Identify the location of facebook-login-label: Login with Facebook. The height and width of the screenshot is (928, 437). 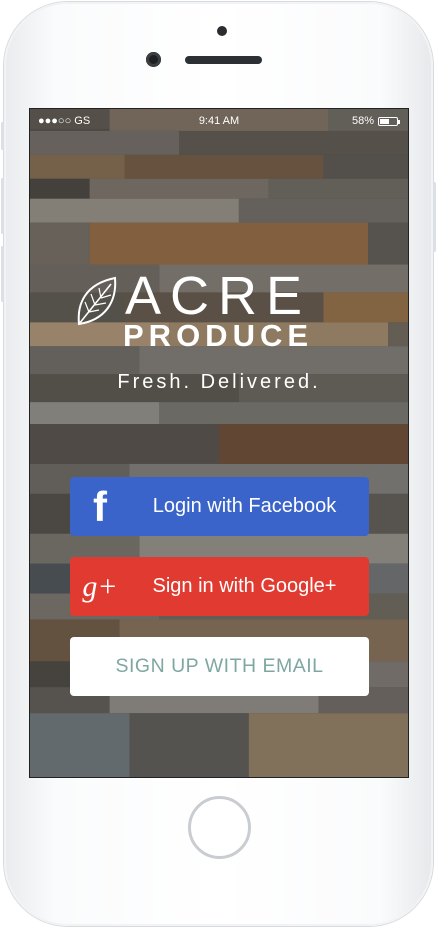
(244, 506).